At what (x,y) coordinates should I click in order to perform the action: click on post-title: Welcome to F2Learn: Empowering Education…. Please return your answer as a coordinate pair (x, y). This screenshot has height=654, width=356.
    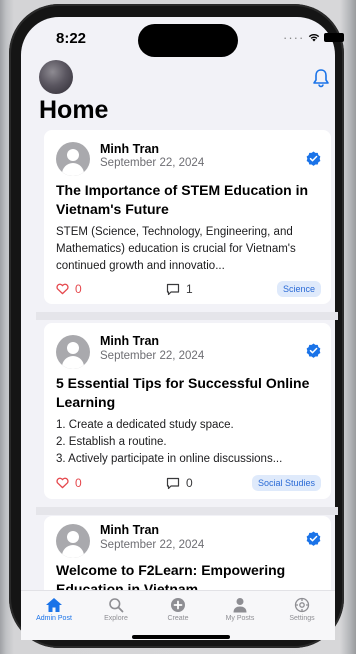
    Looking at the image, I should click on (190, 576).